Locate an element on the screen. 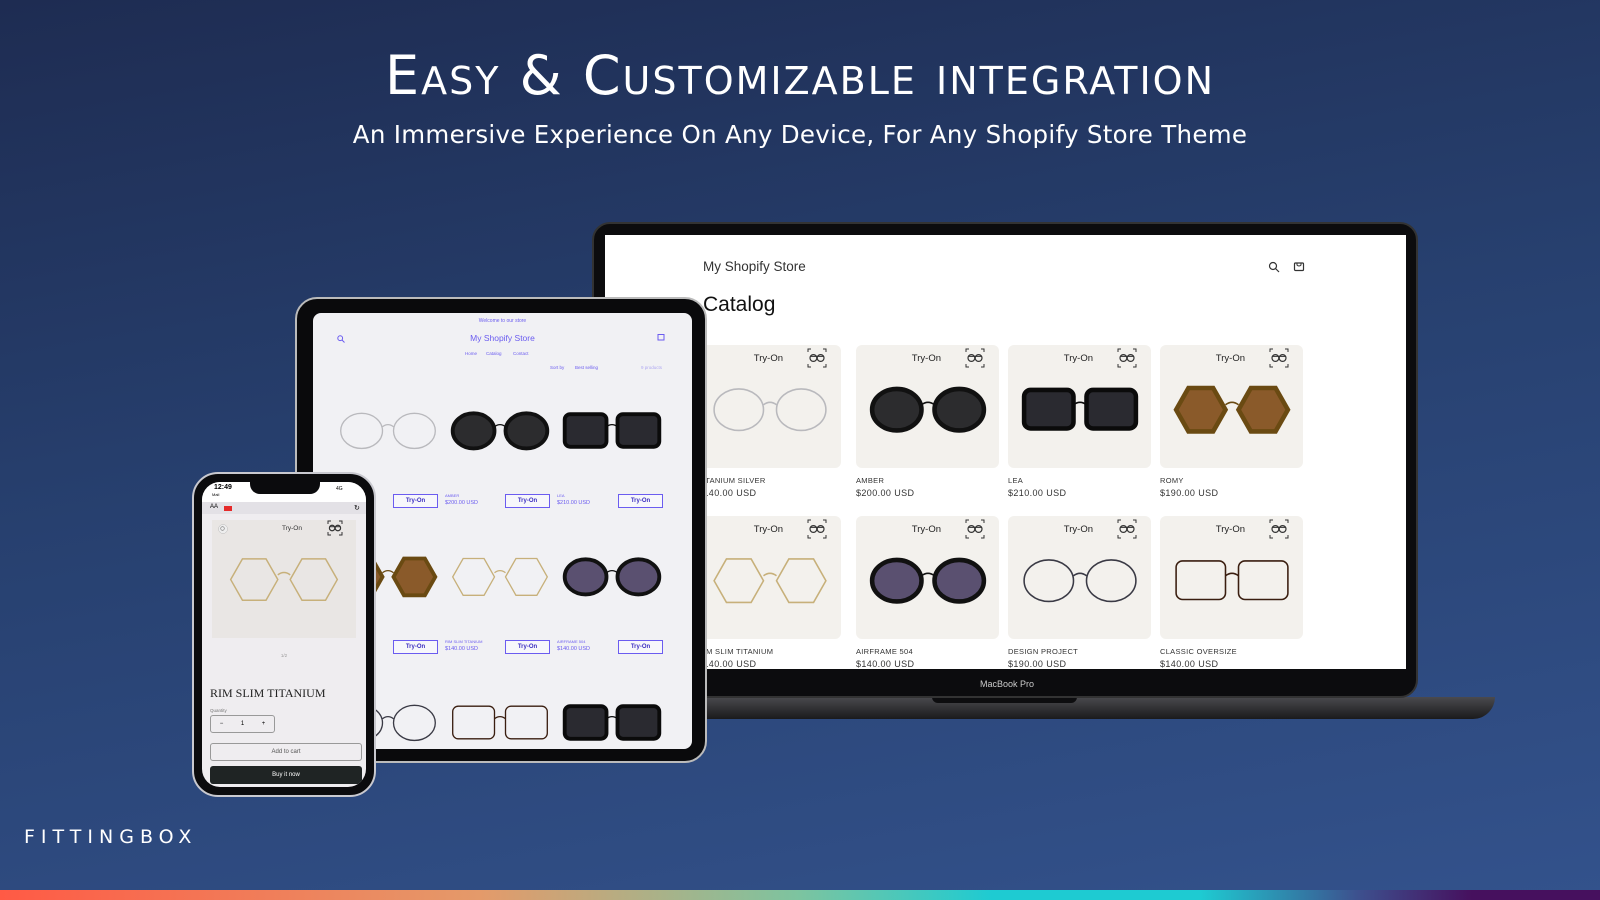 Image resolution: width=1600 pixels, height=900 pixels. status-time: 12:49 is located at coordinates (223, 487).